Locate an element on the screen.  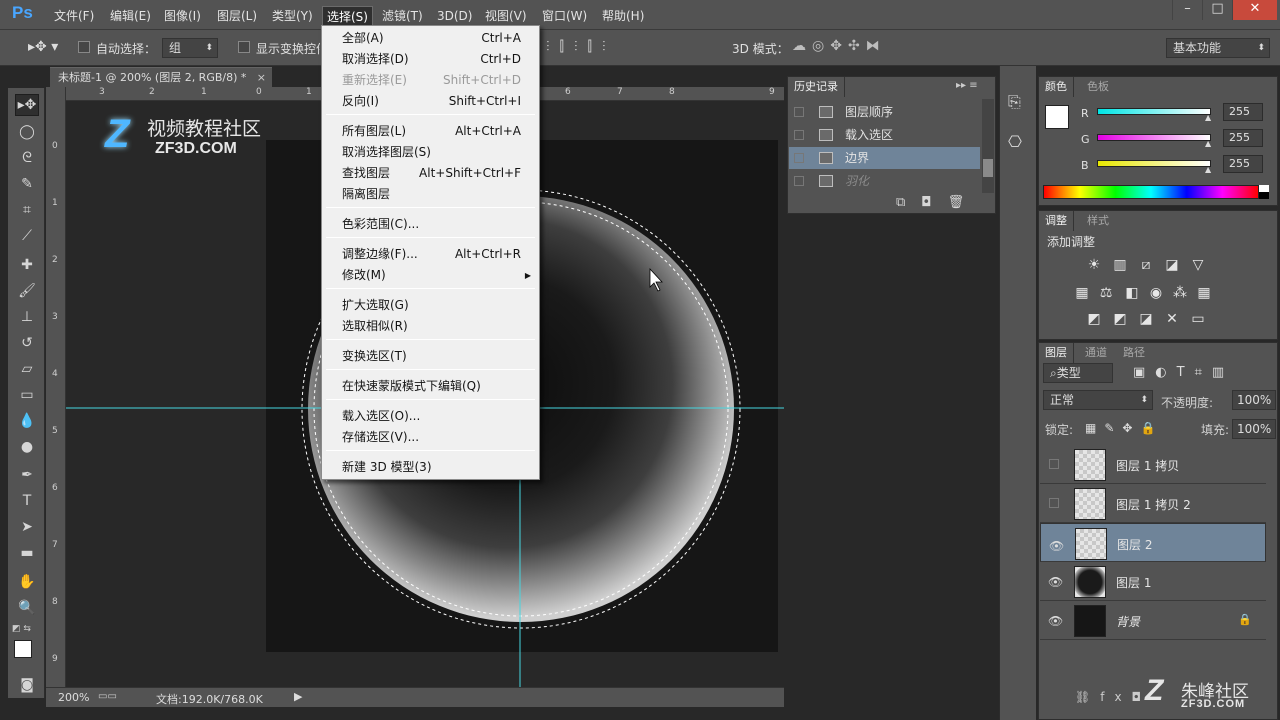
filter-type-icons: ▣◐T⌗▥ is located at coordinates (1183, 372).